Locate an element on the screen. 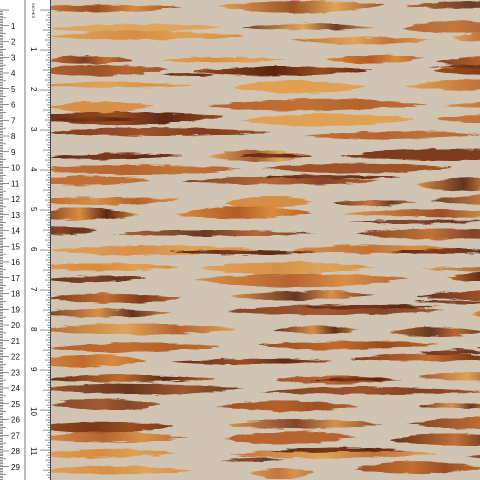  cm-tick-label: 22 is located at coordinates (15, 357).